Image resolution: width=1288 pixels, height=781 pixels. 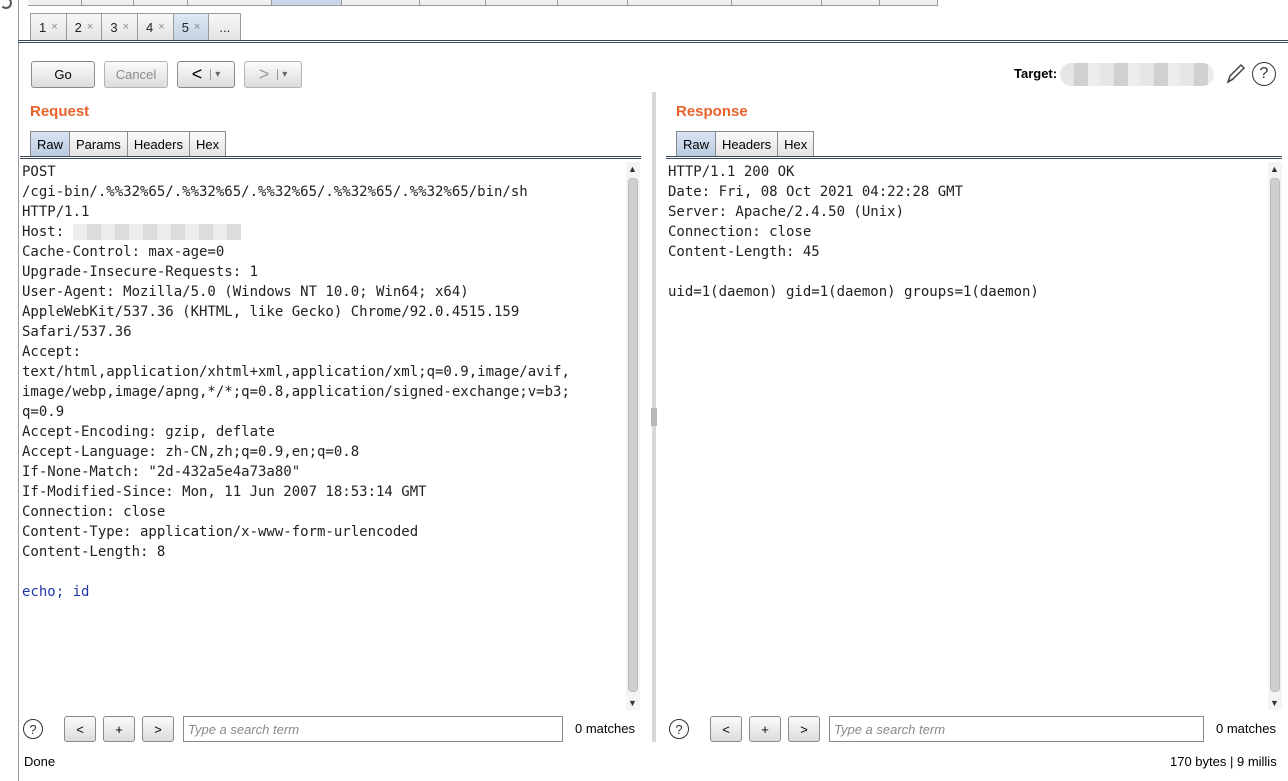 I want to click on response-scrollbar: ▲ ▼, so click(x=1275, y=436).